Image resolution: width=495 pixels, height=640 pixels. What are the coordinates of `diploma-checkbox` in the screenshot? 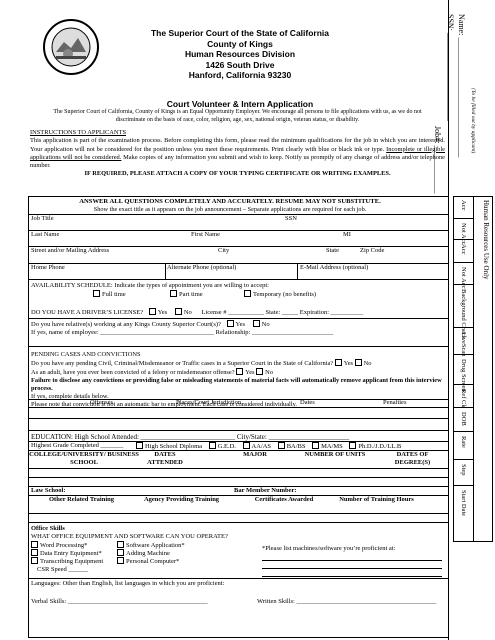 It's located at (139, 445).